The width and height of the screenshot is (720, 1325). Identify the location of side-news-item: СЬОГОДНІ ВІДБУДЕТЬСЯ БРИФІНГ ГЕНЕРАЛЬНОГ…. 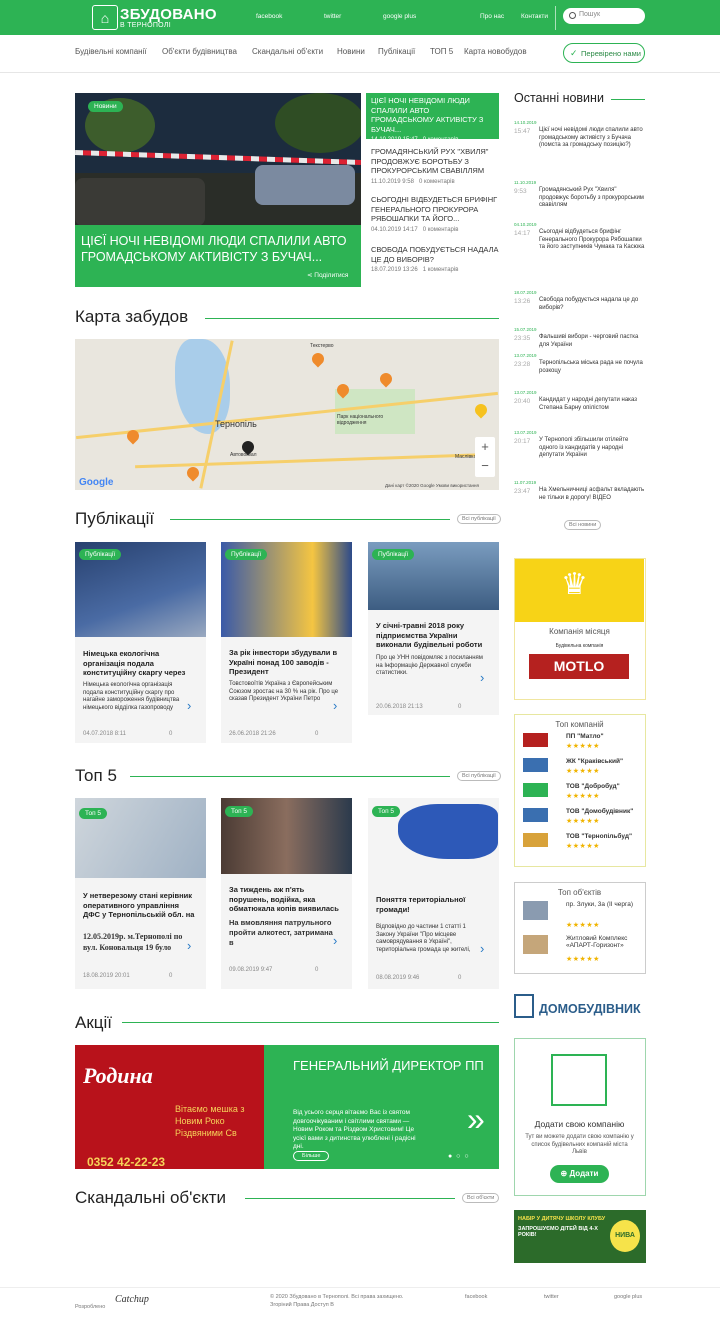
(437, 214).